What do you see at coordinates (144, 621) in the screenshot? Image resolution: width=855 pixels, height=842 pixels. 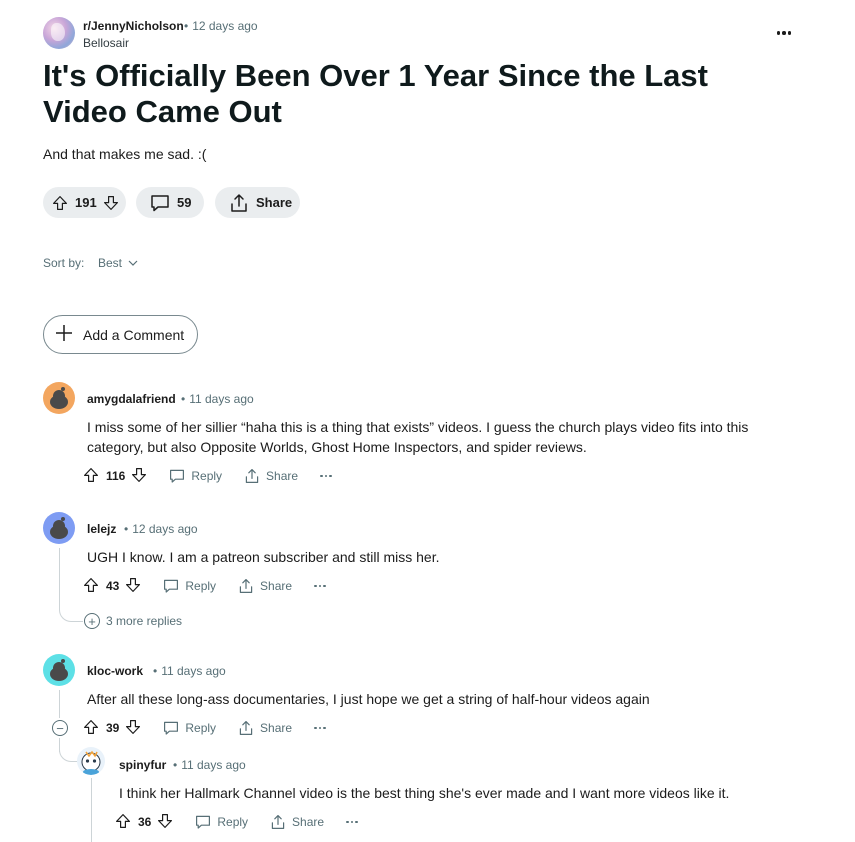 I see `more-replies-label: 3 more replies` at bounding box center [144, 621].